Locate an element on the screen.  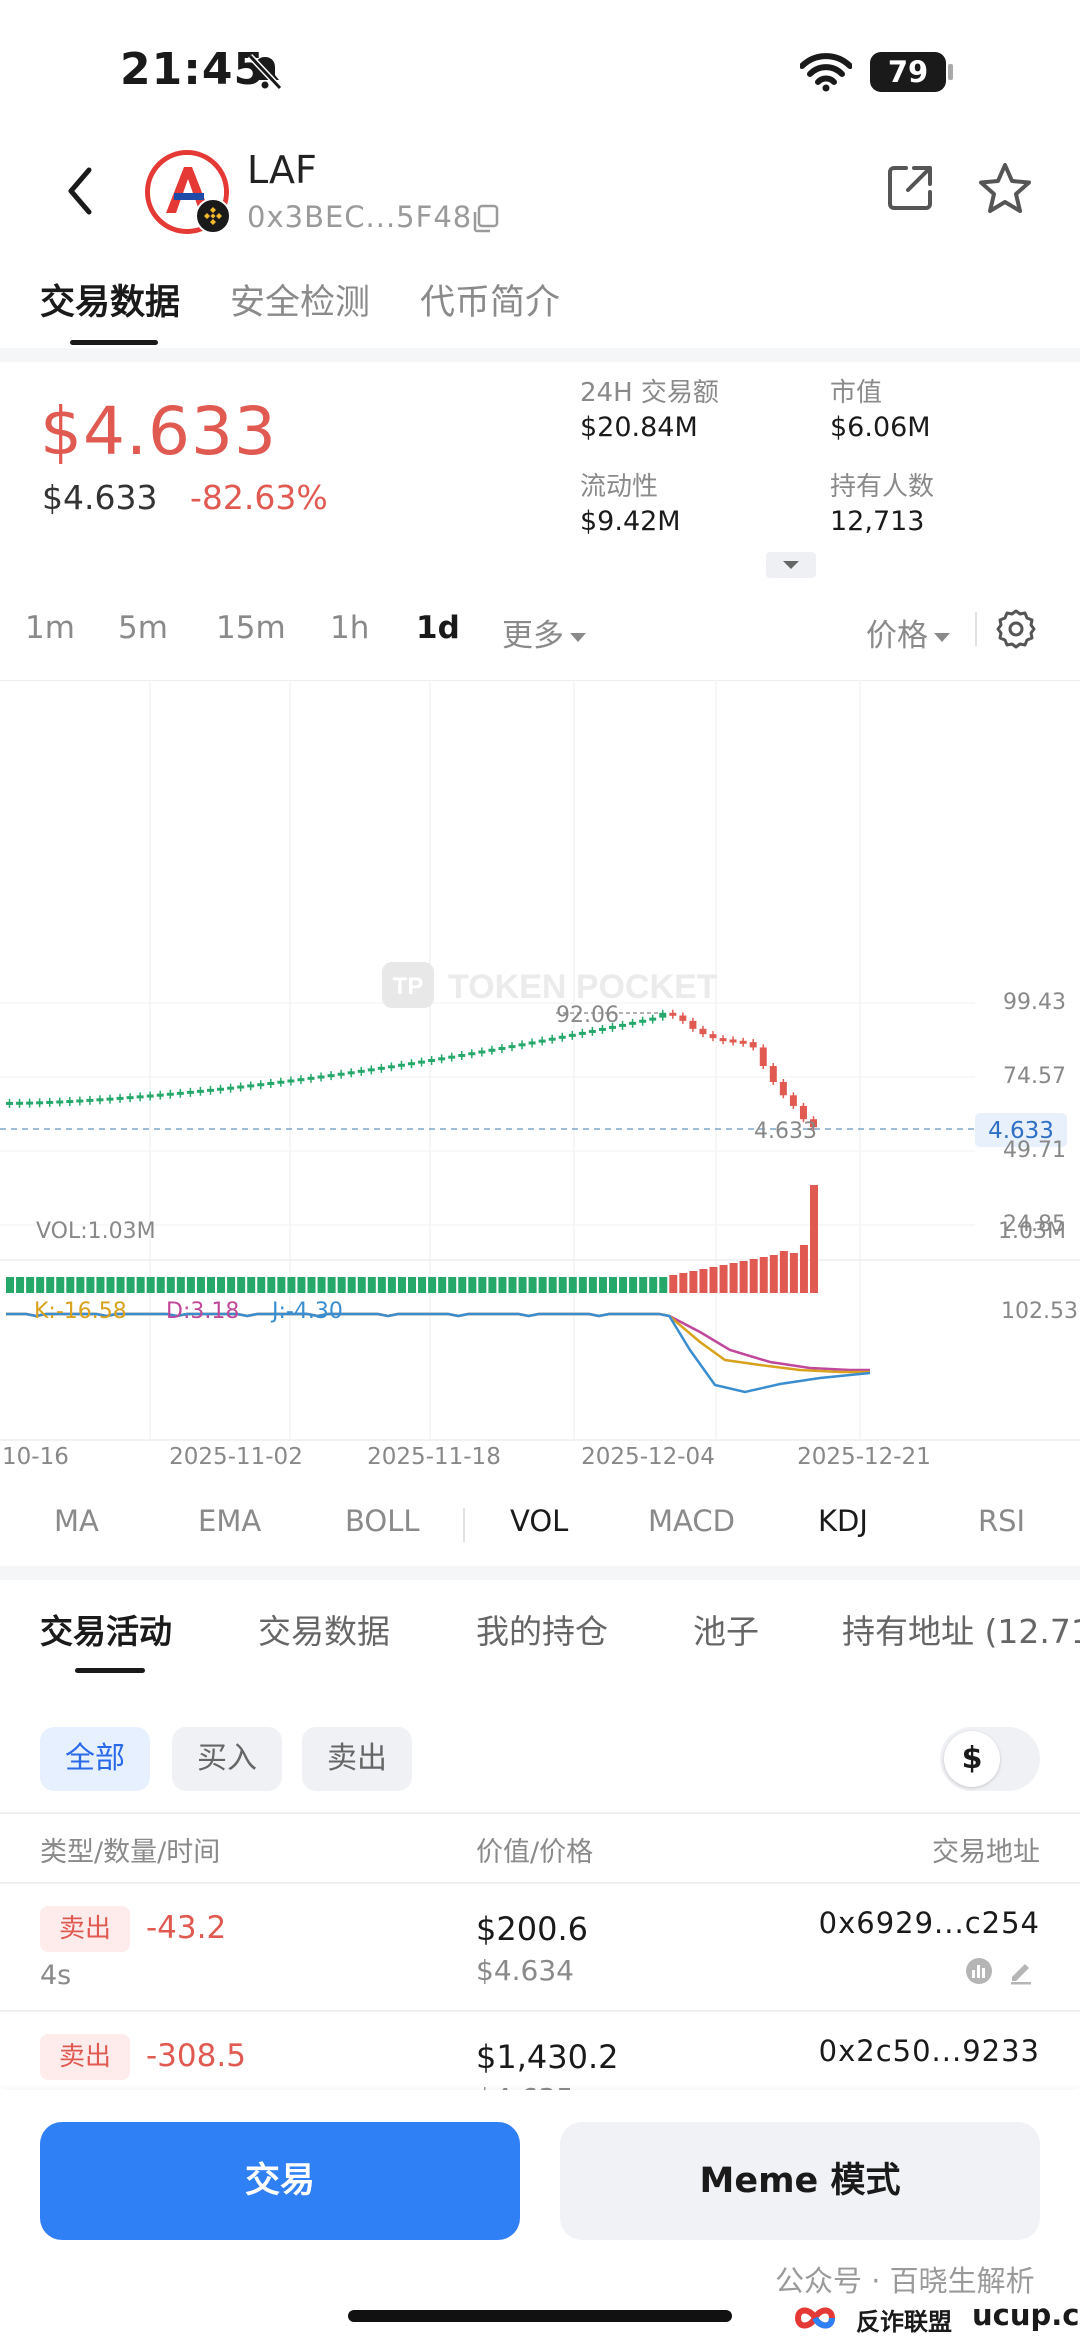
kdj-series is located at coordinates (438, 1353).